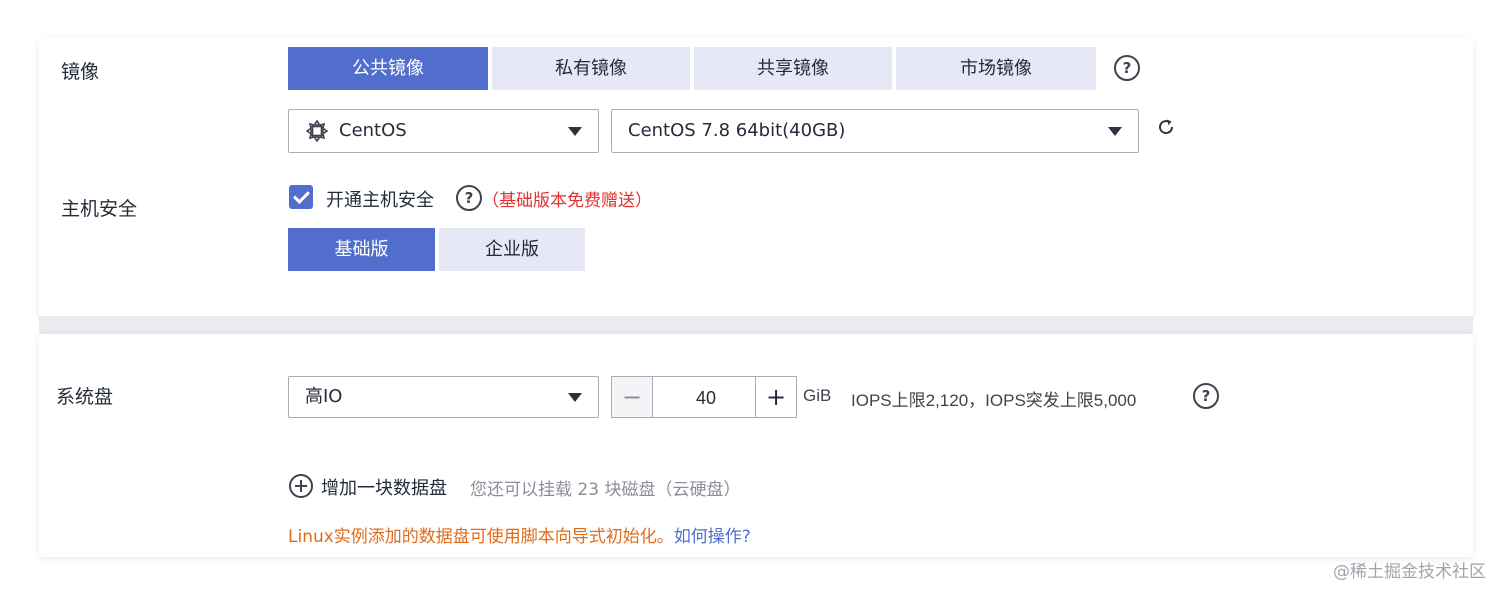  I want to click on add-circle-icon, so click(301, 486).